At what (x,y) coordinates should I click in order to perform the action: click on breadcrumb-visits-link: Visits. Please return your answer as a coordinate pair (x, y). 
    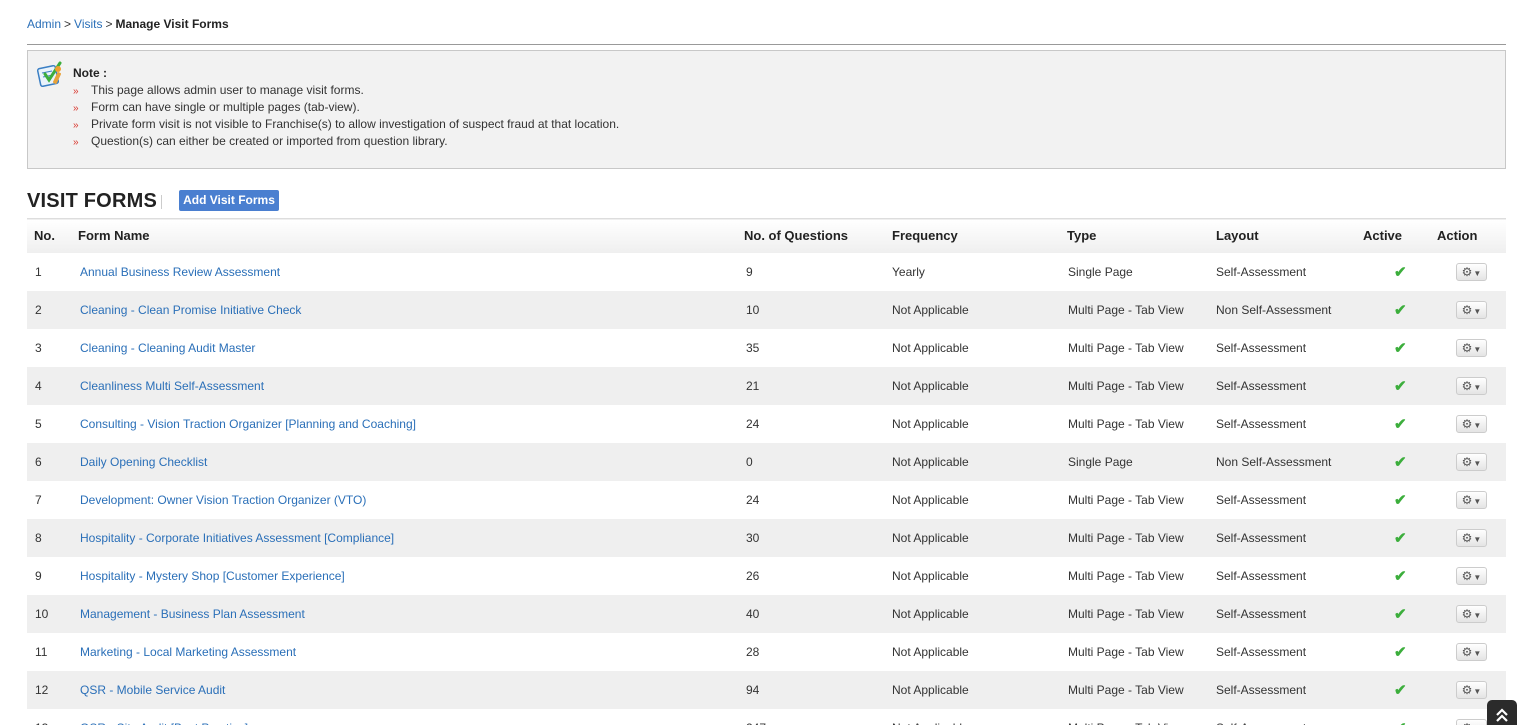
    Looking at the image, I should click on (88, 24).